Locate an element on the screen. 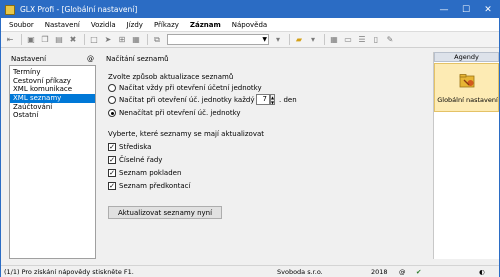 Image resolution: width=500 pixels, height=277 pixels. status-company: Svoboda s.r.o. is located at coordinates (300, 272).